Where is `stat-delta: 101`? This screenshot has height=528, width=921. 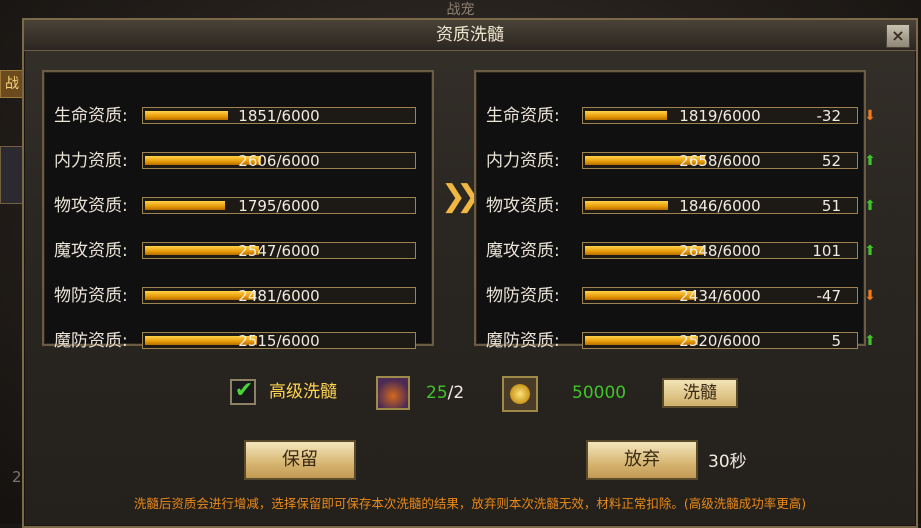
stat-delta: 101 is located at coordinates (826, 251).